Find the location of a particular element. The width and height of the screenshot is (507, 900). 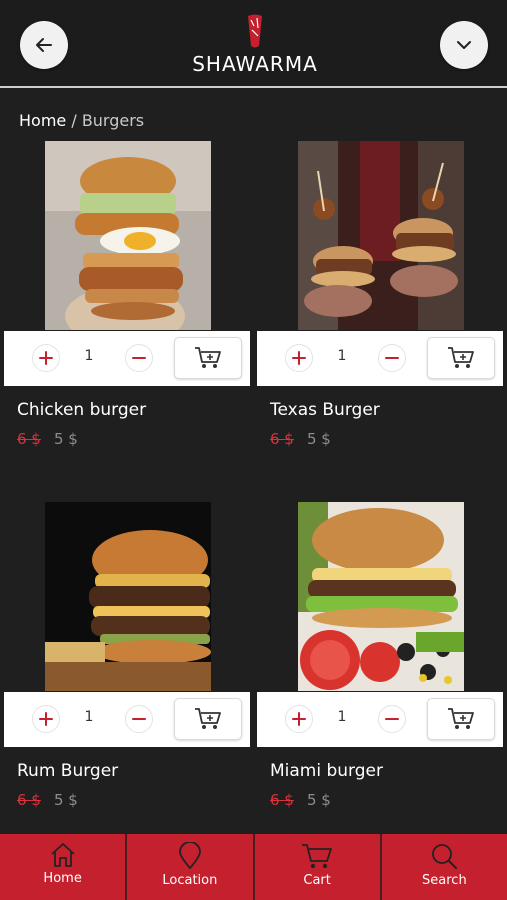

product-image-rum-burger is located at coordinates (128, 596).